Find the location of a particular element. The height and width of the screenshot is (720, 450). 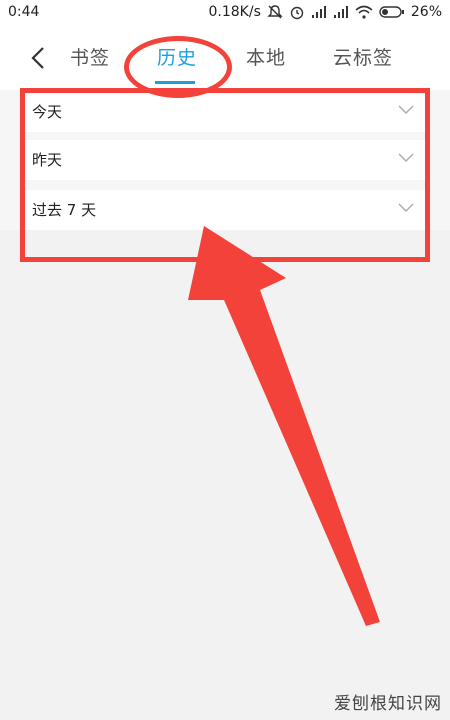

status-right-group: 0.18K/s 26% is located at coordinates (326, 12).